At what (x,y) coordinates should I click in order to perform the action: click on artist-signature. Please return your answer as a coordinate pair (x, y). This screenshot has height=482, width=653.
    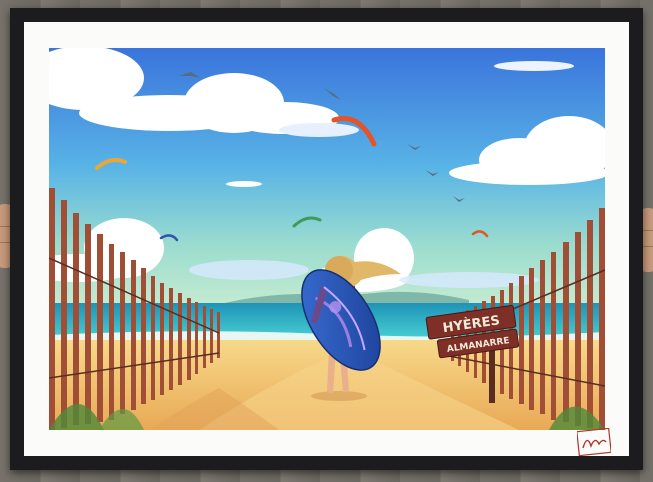
    Looking at the image, I should click on (594, 442).